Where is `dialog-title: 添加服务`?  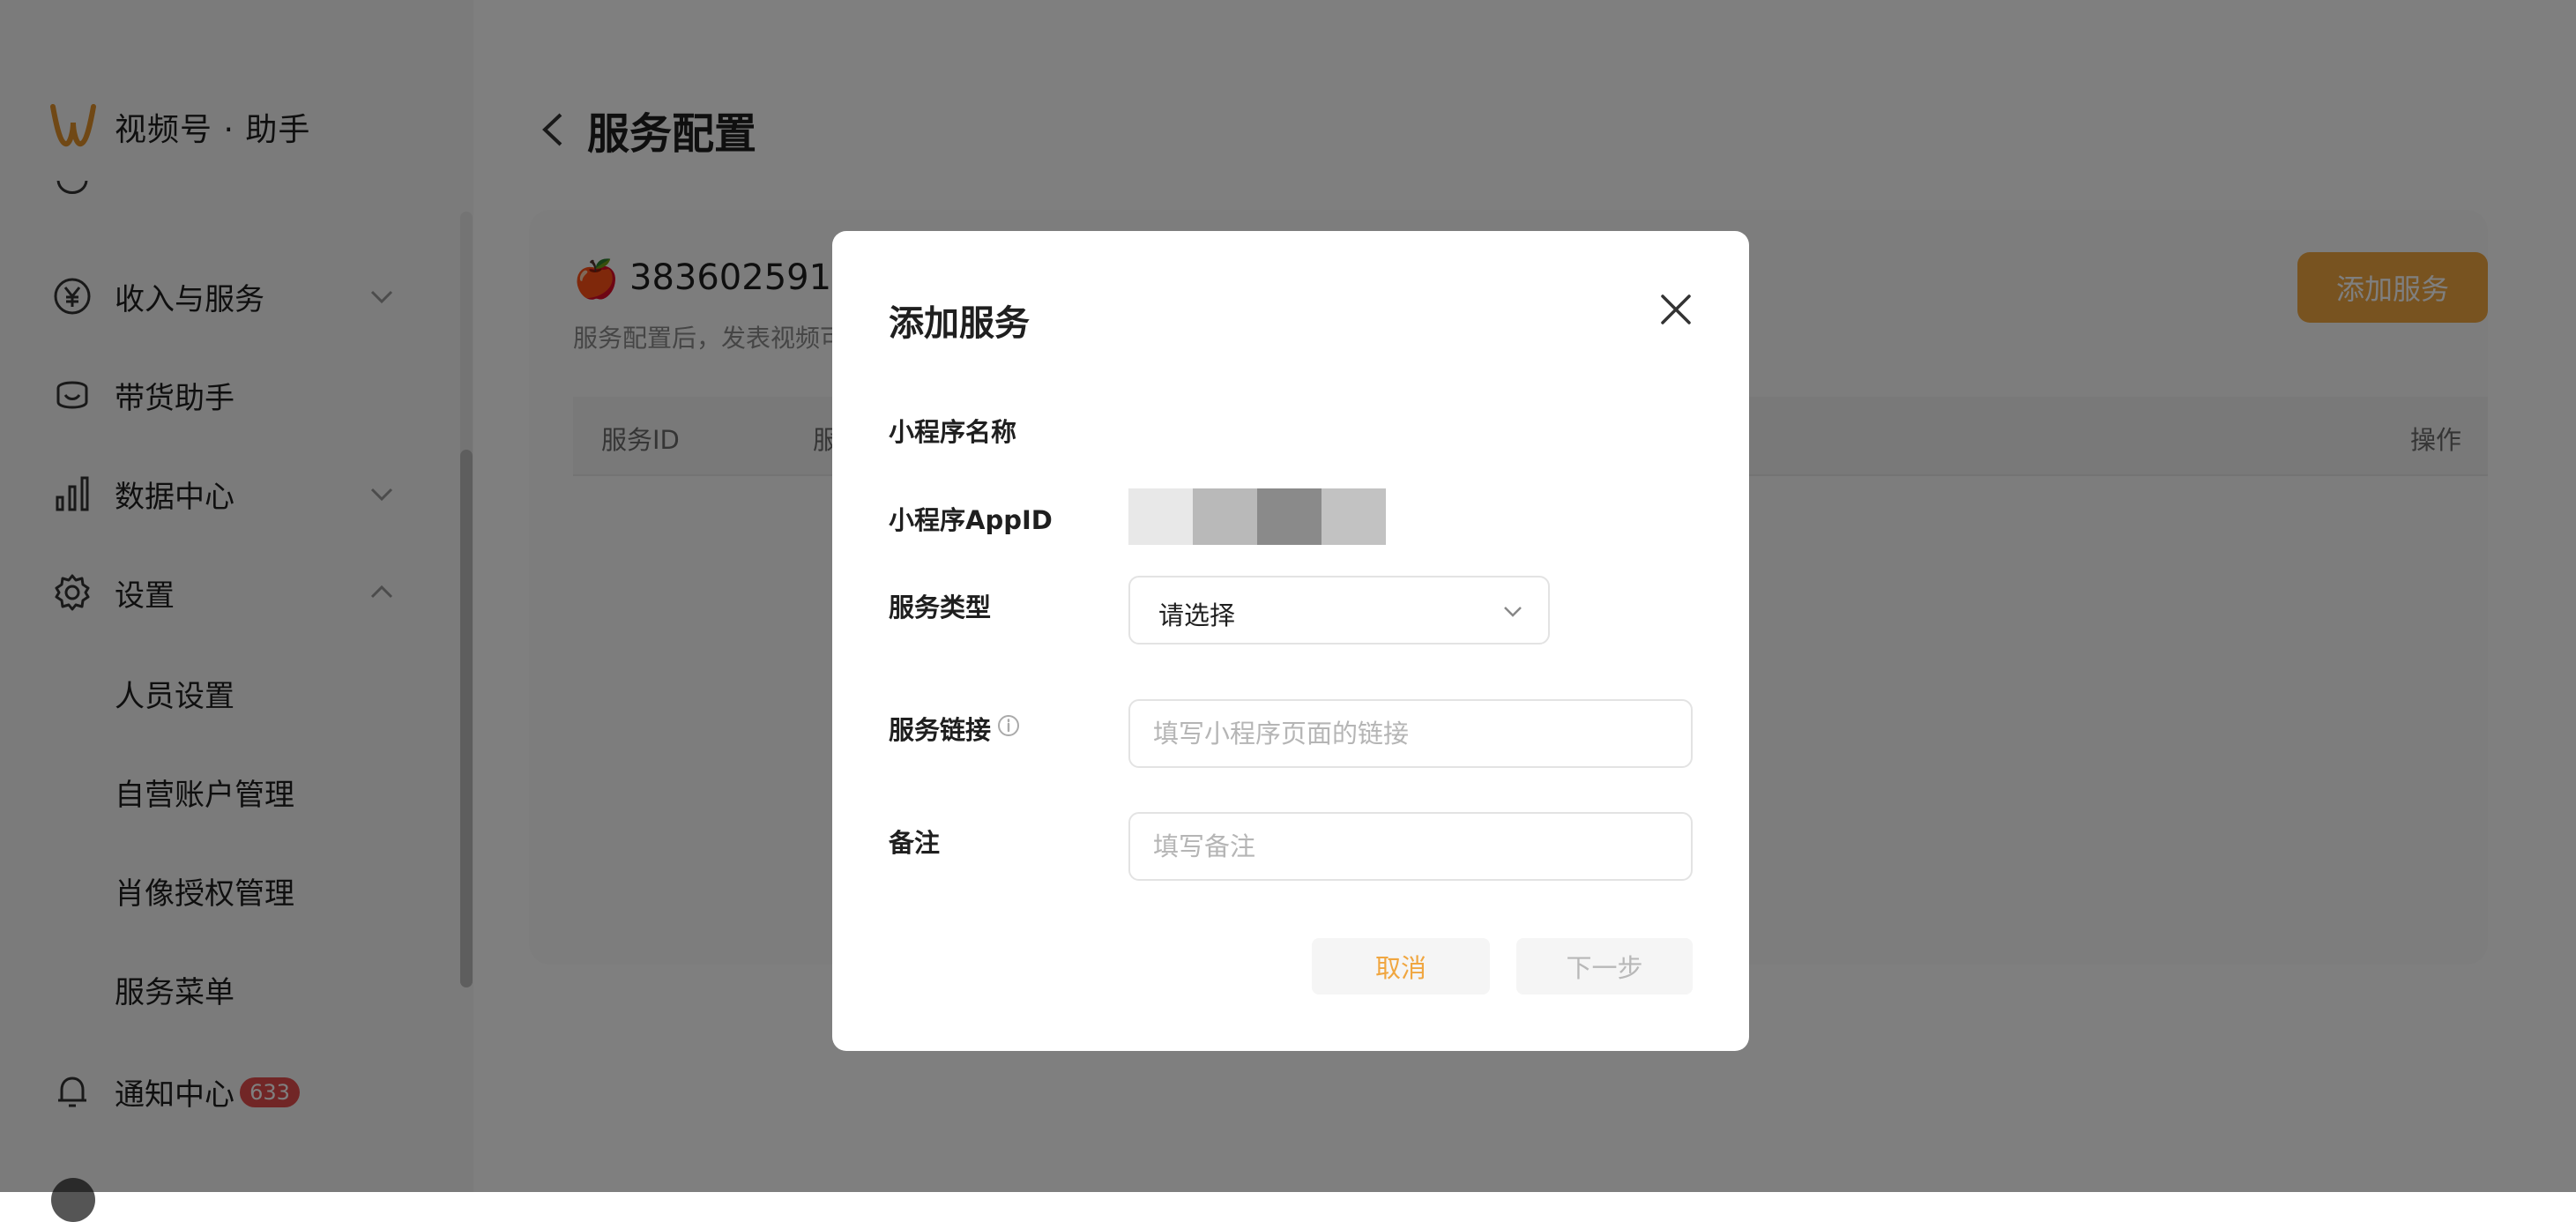 dialog-title: 添加服务 is located at coordinates (959, 323).